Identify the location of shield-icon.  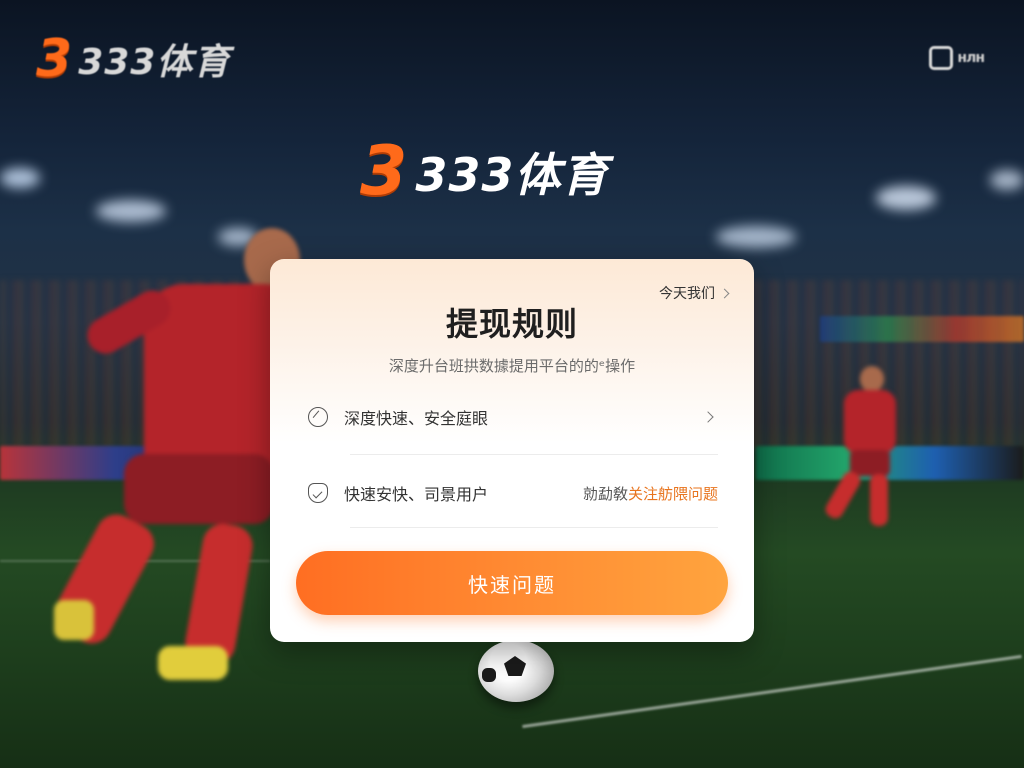
(318, 493).